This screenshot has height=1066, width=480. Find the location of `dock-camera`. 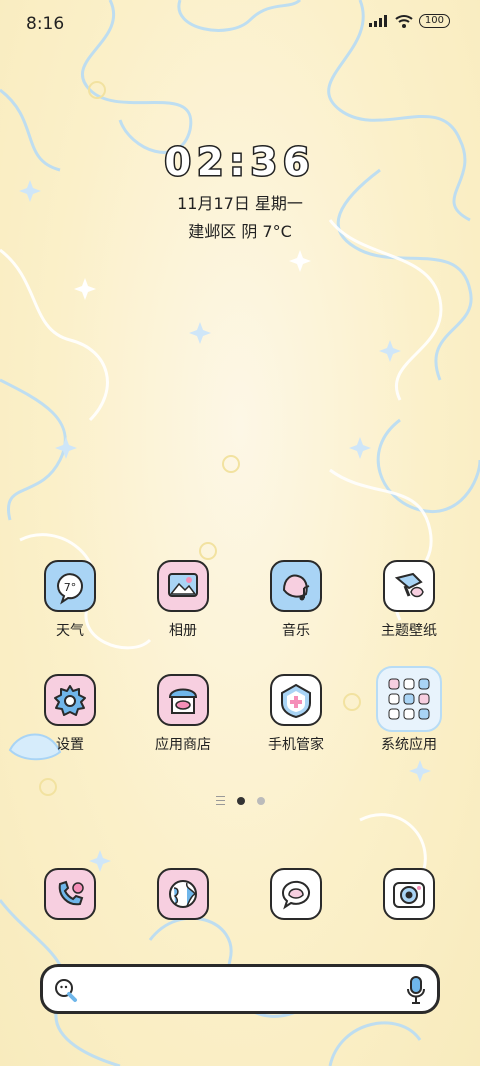

dock-camera is located at coordinates (409, 894).